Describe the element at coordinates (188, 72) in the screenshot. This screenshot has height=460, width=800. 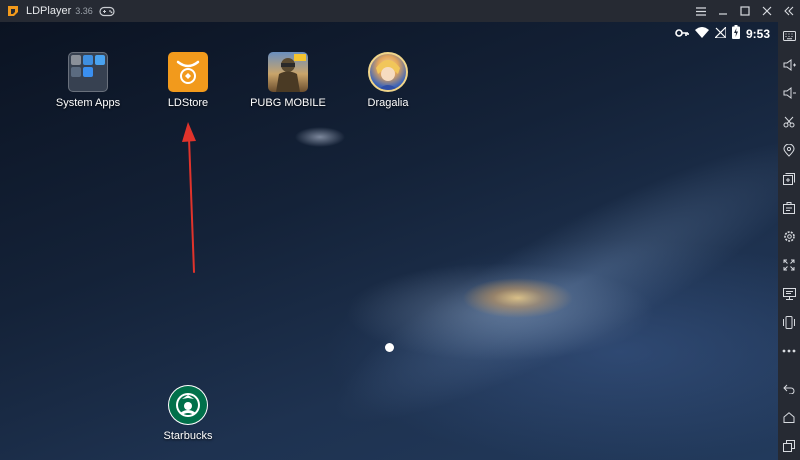
I see `ldstore-icon` at that location.